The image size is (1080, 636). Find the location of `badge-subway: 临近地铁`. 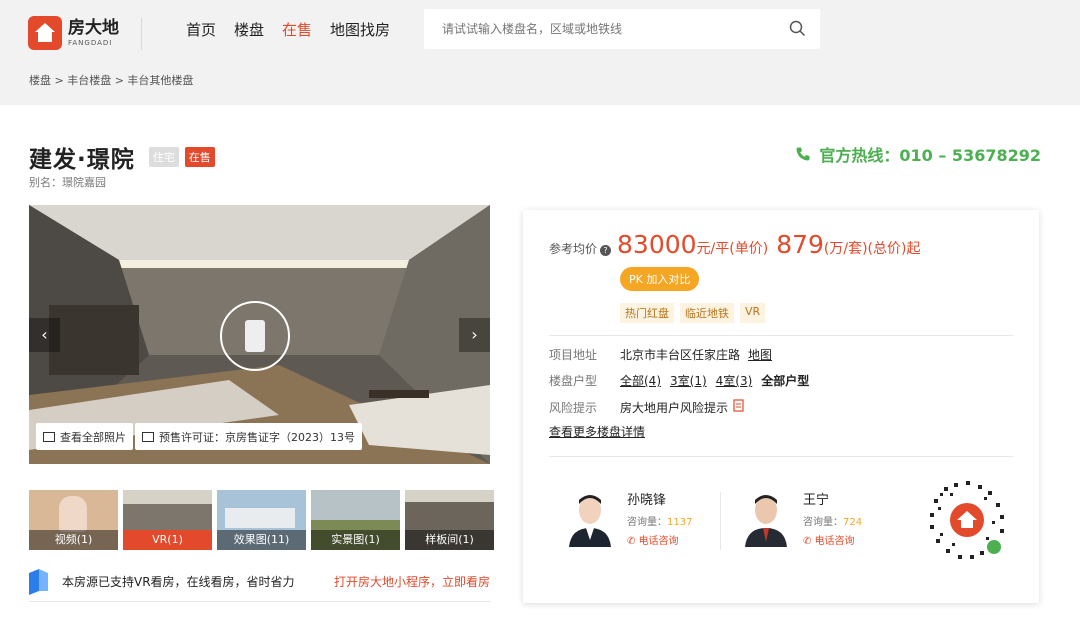

badge-subway: 临近地铁 is located at coordinates (707, 313).